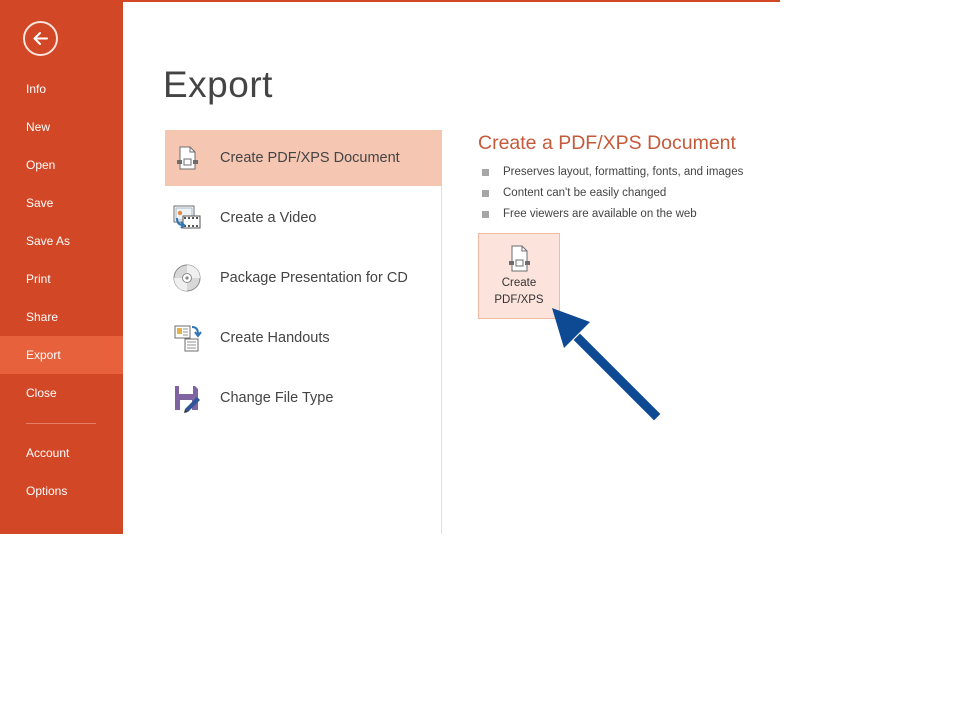 Image resolution: width=960 pixels, height=720 pixels. What do you see at coordinates (310, 158) in the screenshot?
I see `option-label: Create PDF/XPS Document` at bounding box center [310, 158].